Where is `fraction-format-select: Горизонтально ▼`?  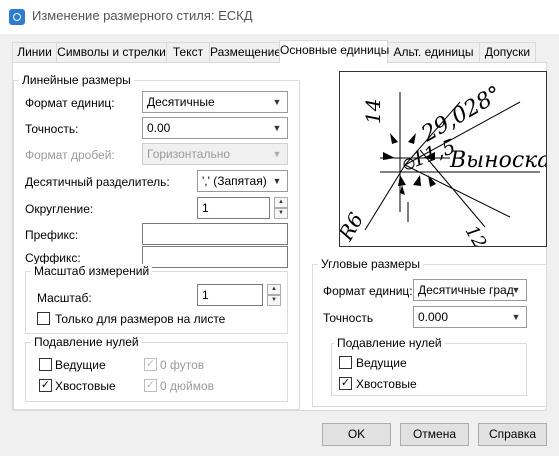 fraction-format-select: Горизонтально ▼ is located at coordinates (215, 154).